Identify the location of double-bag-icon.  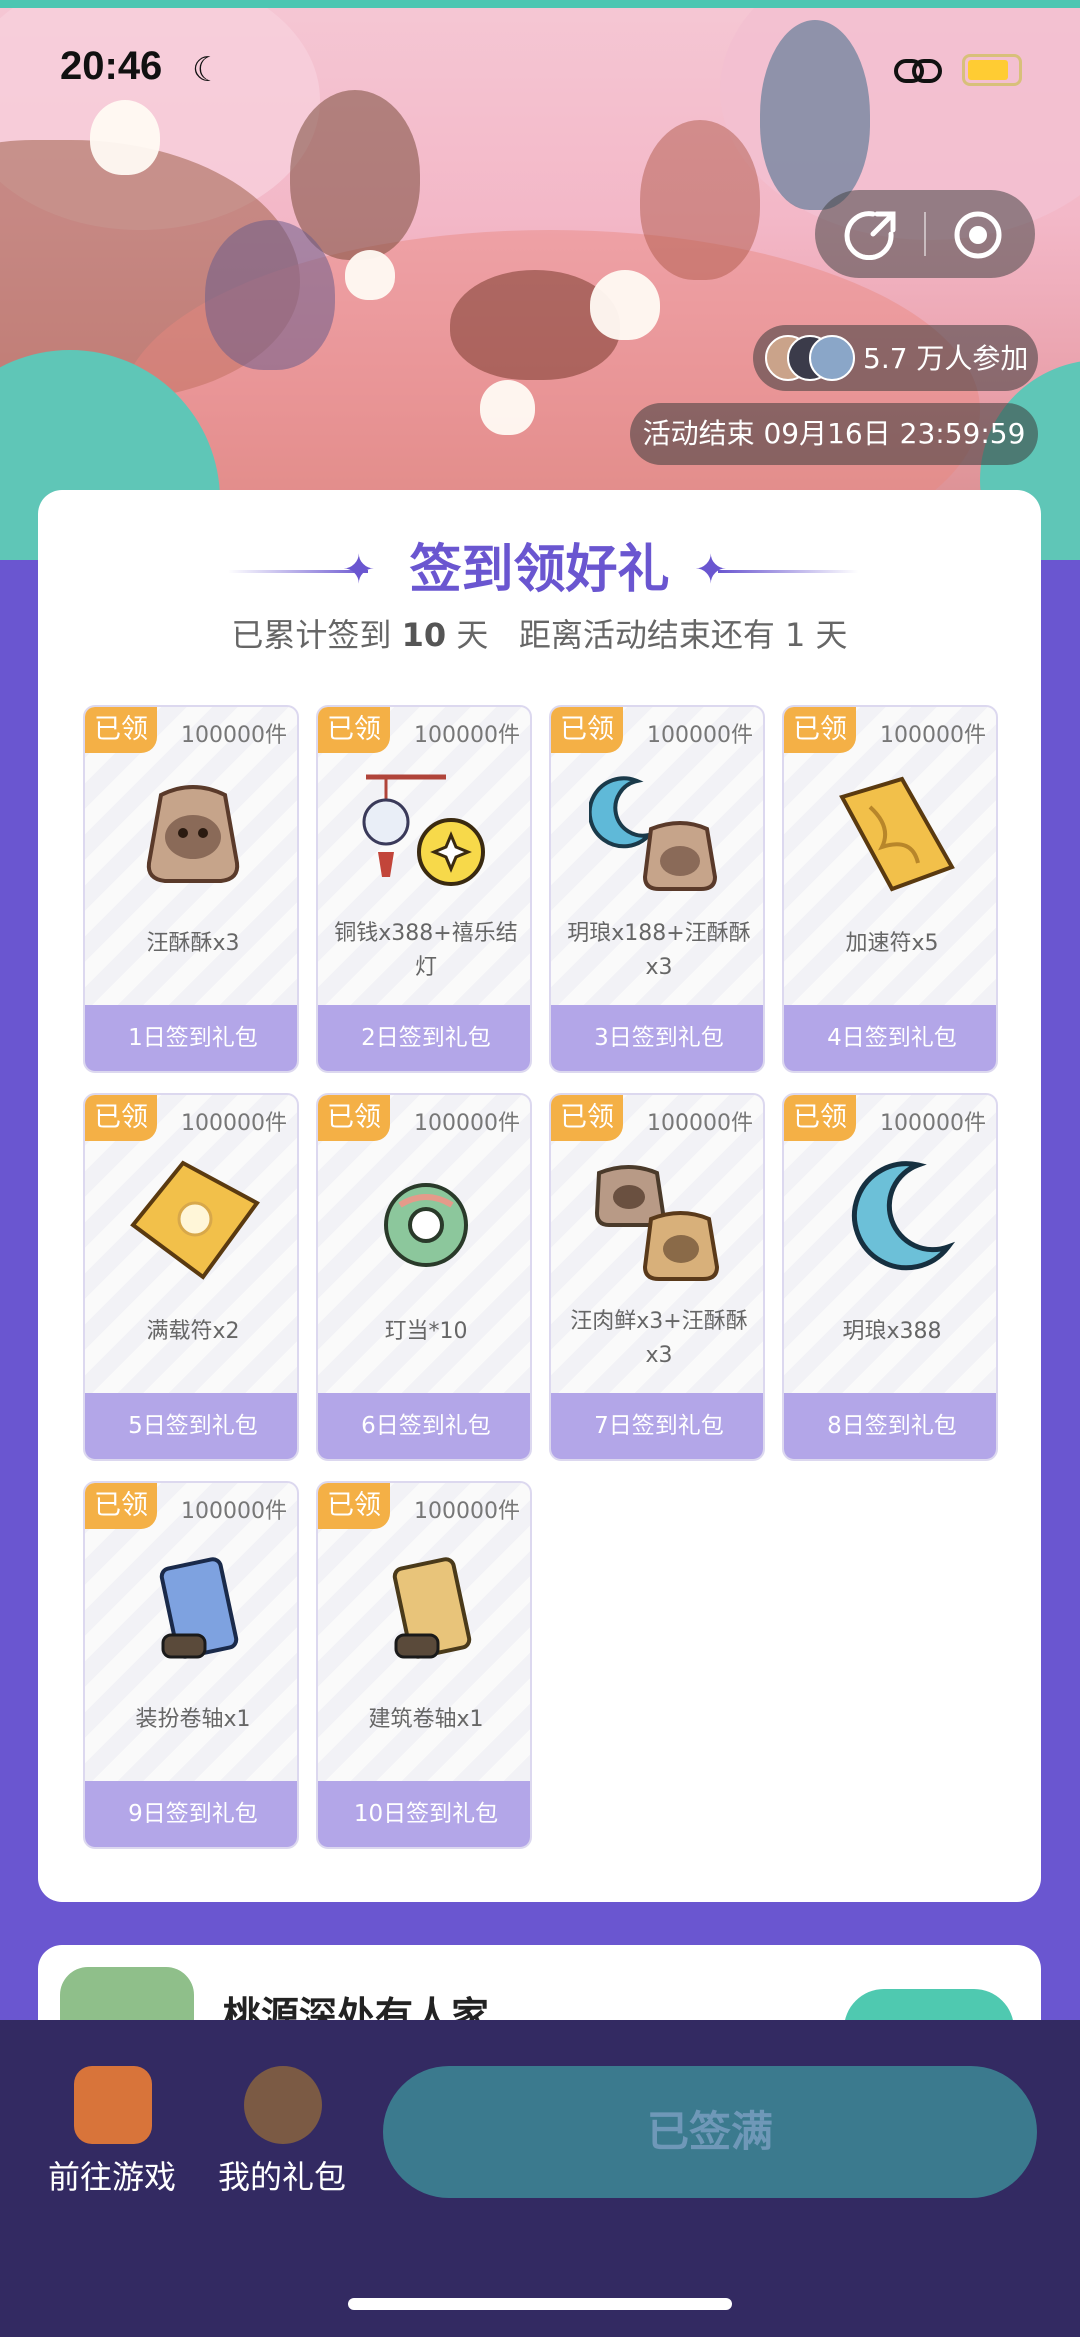
(657, 1223).